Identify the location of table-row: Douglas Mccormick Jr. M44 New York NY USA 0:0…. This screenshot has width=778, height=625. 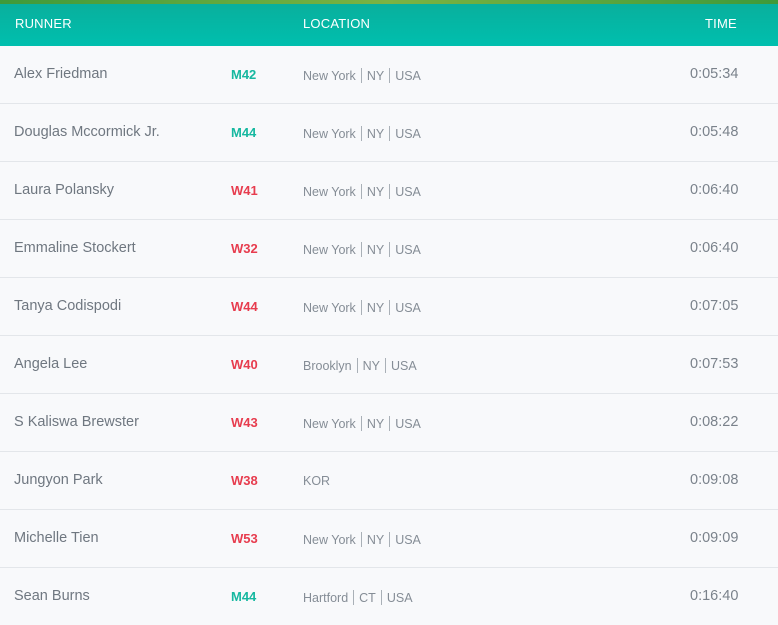
(389, 133).